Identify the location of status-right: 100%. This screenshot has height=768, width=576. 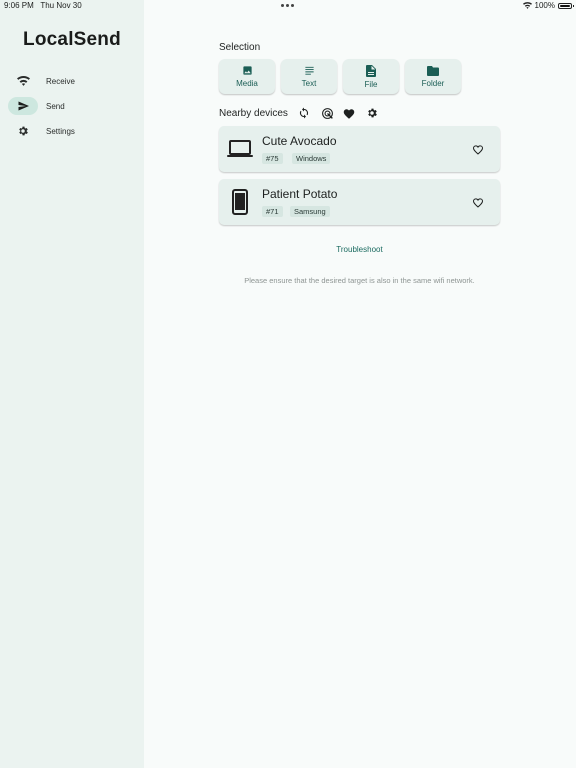
(548, 5).